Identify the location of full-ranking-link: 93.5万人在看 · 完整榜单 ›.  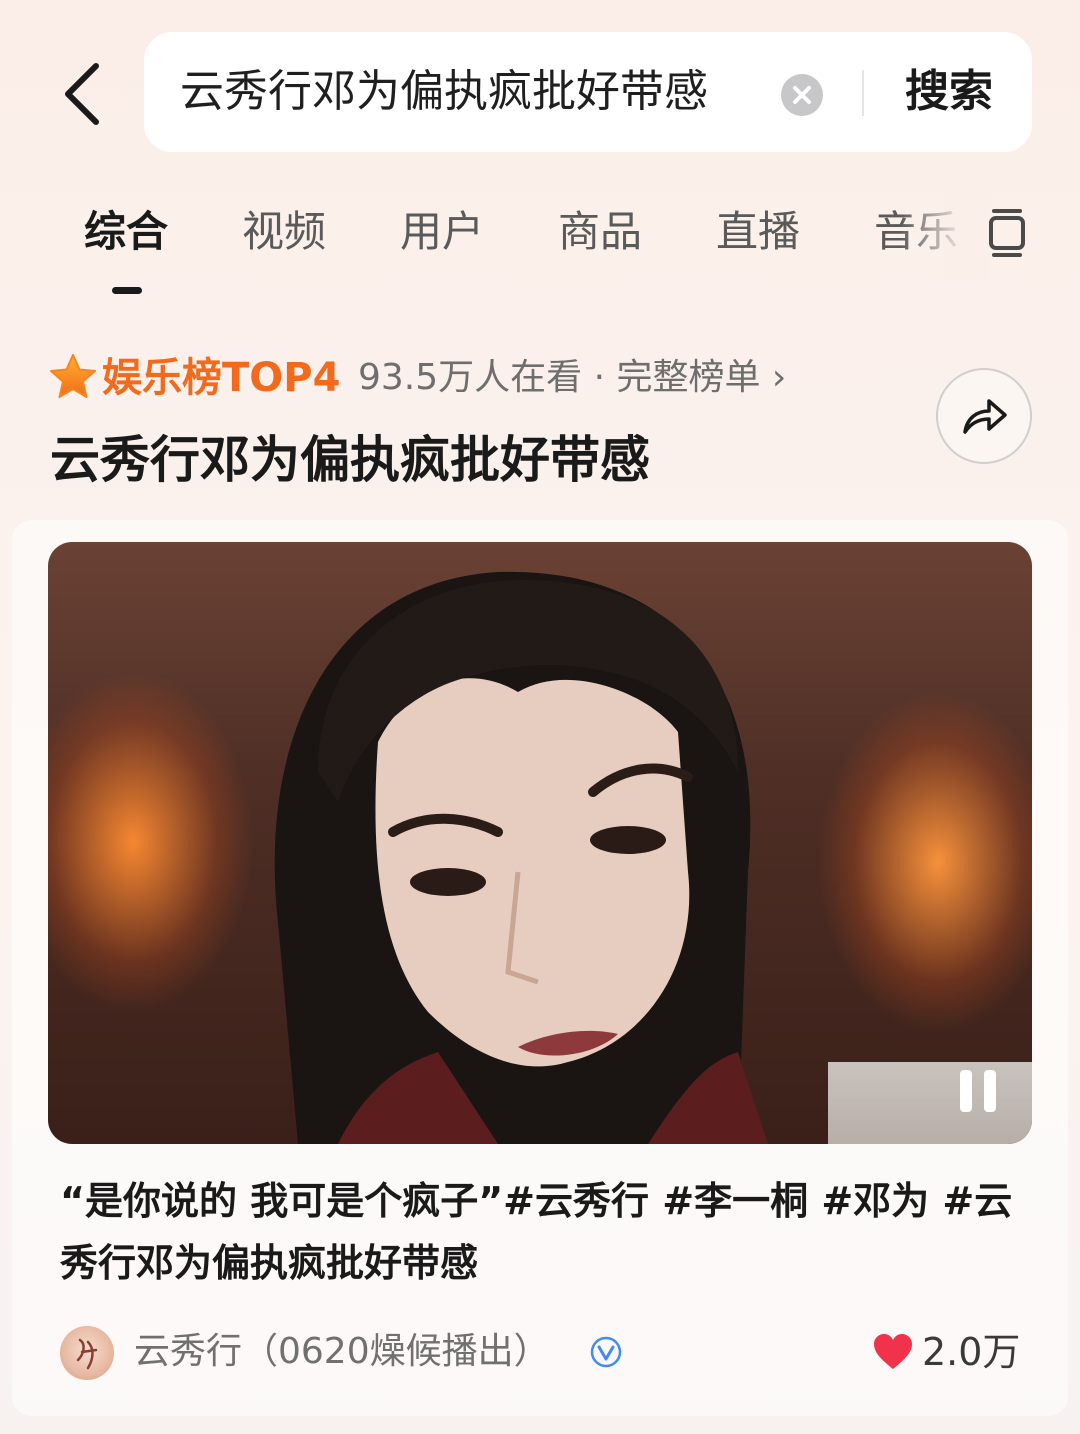
(572, 378).